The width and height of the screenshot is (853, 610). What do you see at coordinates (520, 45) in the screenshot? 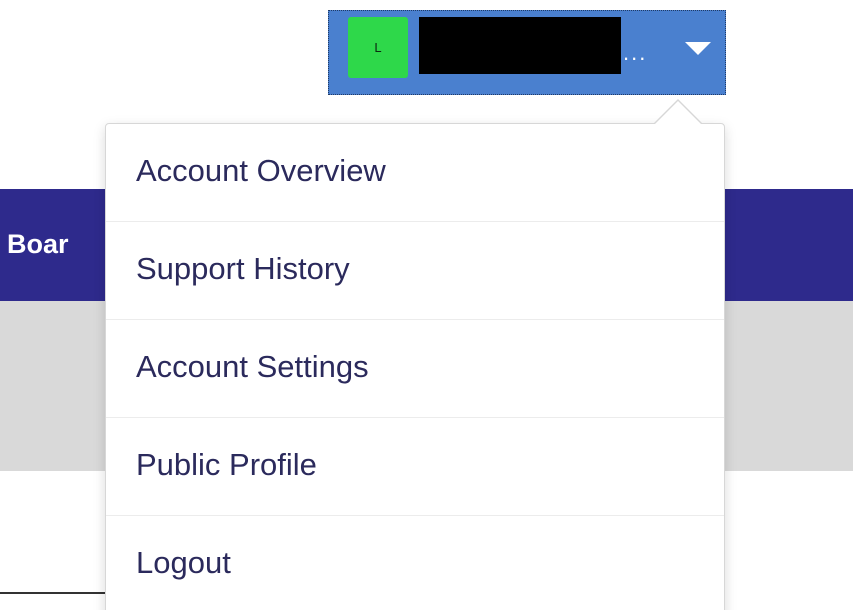
I see `redacted-username` at bounding box center [520, 45].